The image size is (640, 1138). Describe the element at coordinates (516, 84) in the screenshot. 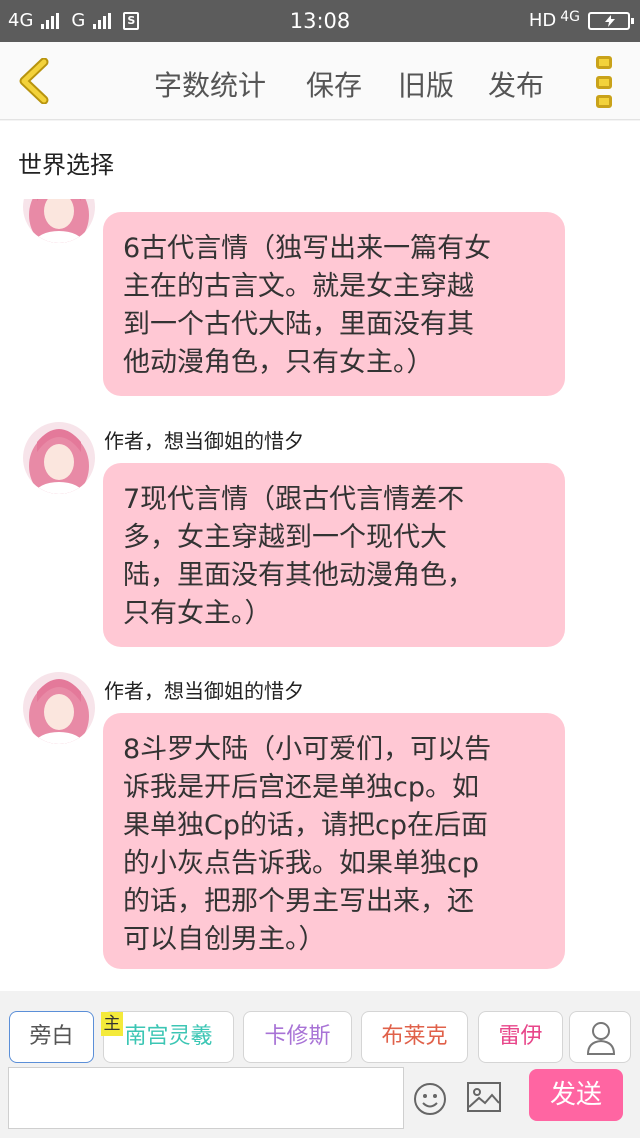

I see `publish-button: 发布` at that location.